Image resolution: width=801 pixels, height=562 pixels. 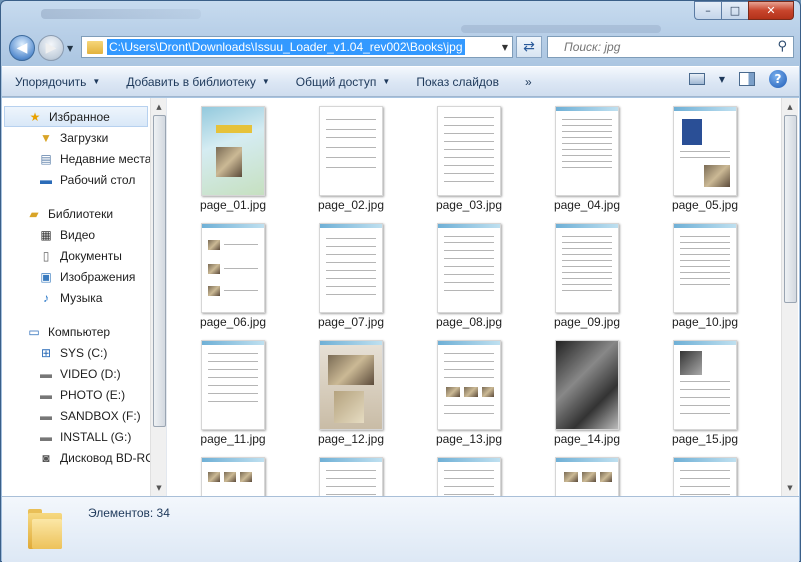 What do you see at coordinates (351, 156) in the screenshot?
I see `file-item: page_02.jpg` at bounding box center [351, 156].